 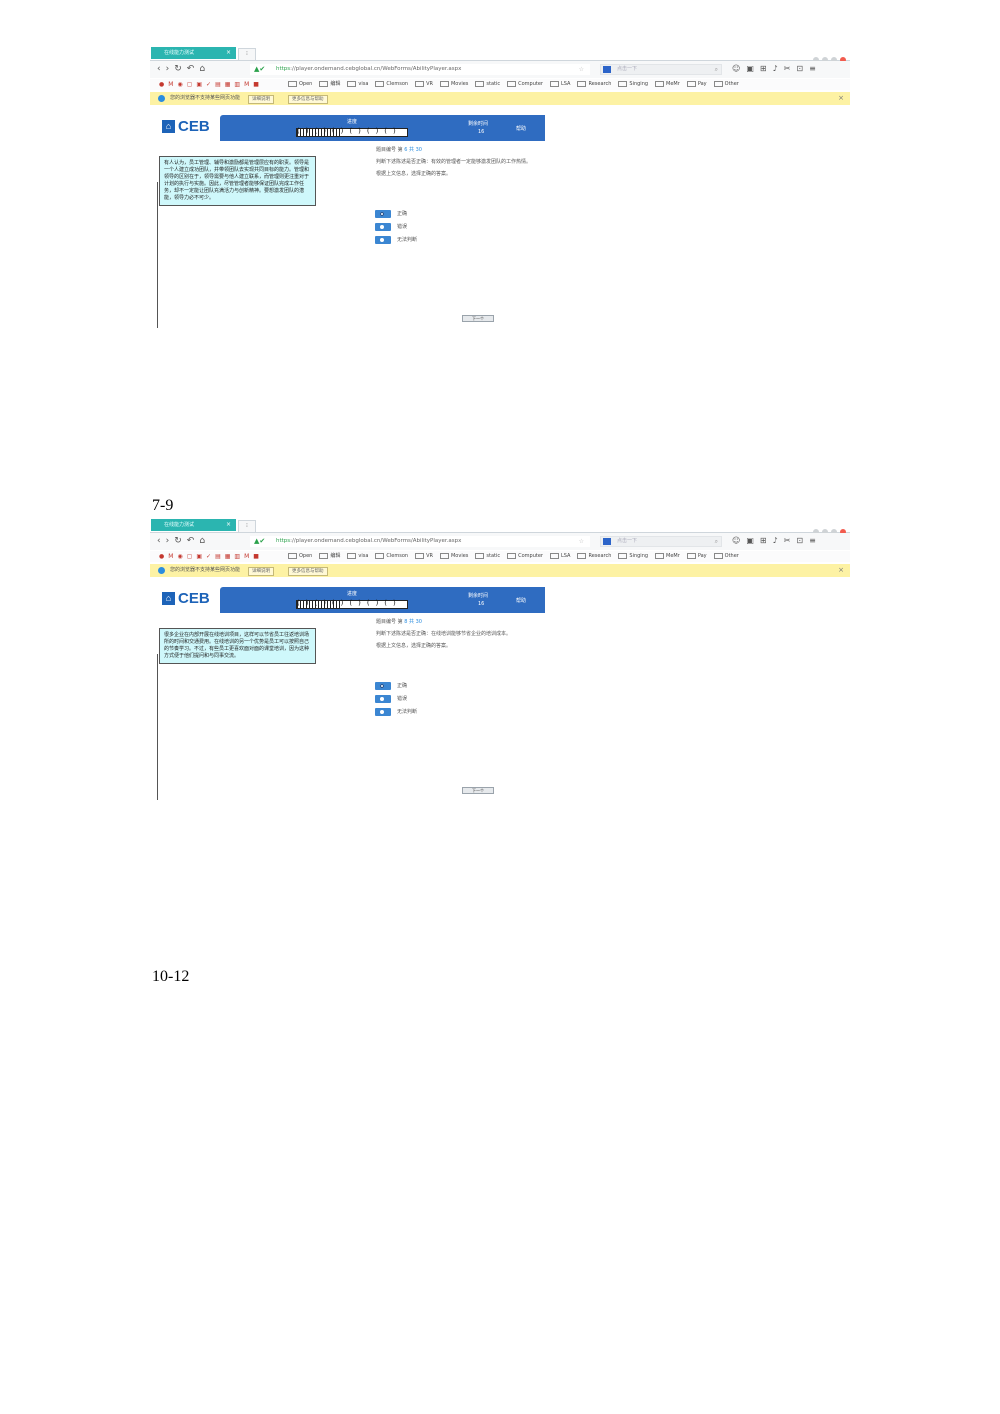 I want to click on check-icon: ✓, so click(x=210, y=84).